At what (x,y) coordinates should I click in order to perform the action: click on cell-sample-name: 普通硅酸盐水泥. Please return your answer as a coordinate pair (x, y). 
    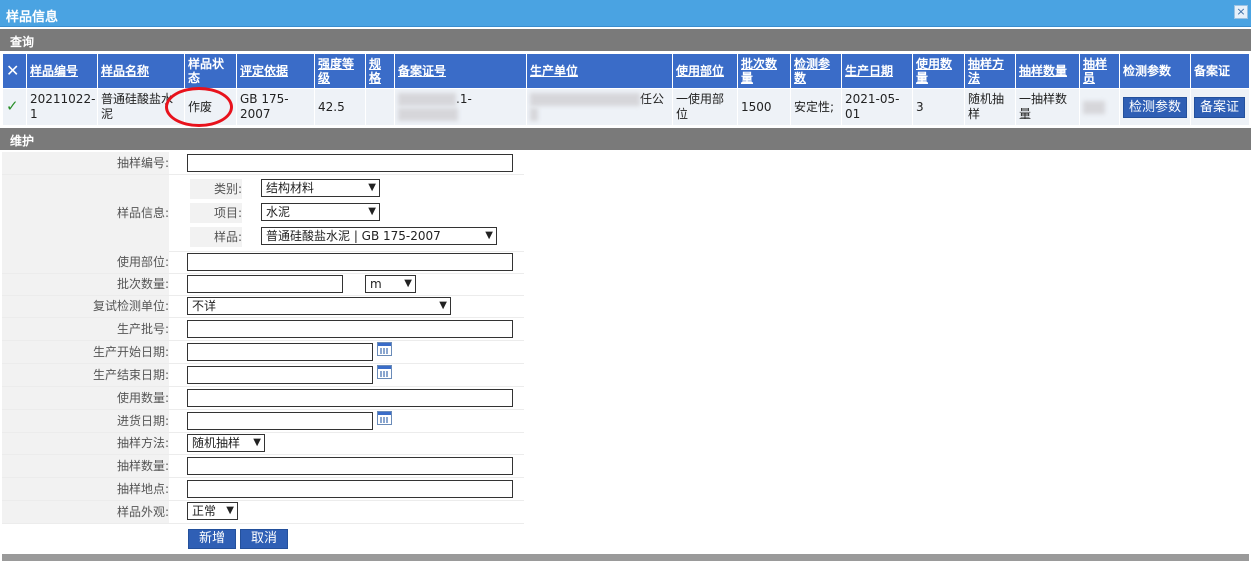
    Looking at the image, I should click on (141, 107).